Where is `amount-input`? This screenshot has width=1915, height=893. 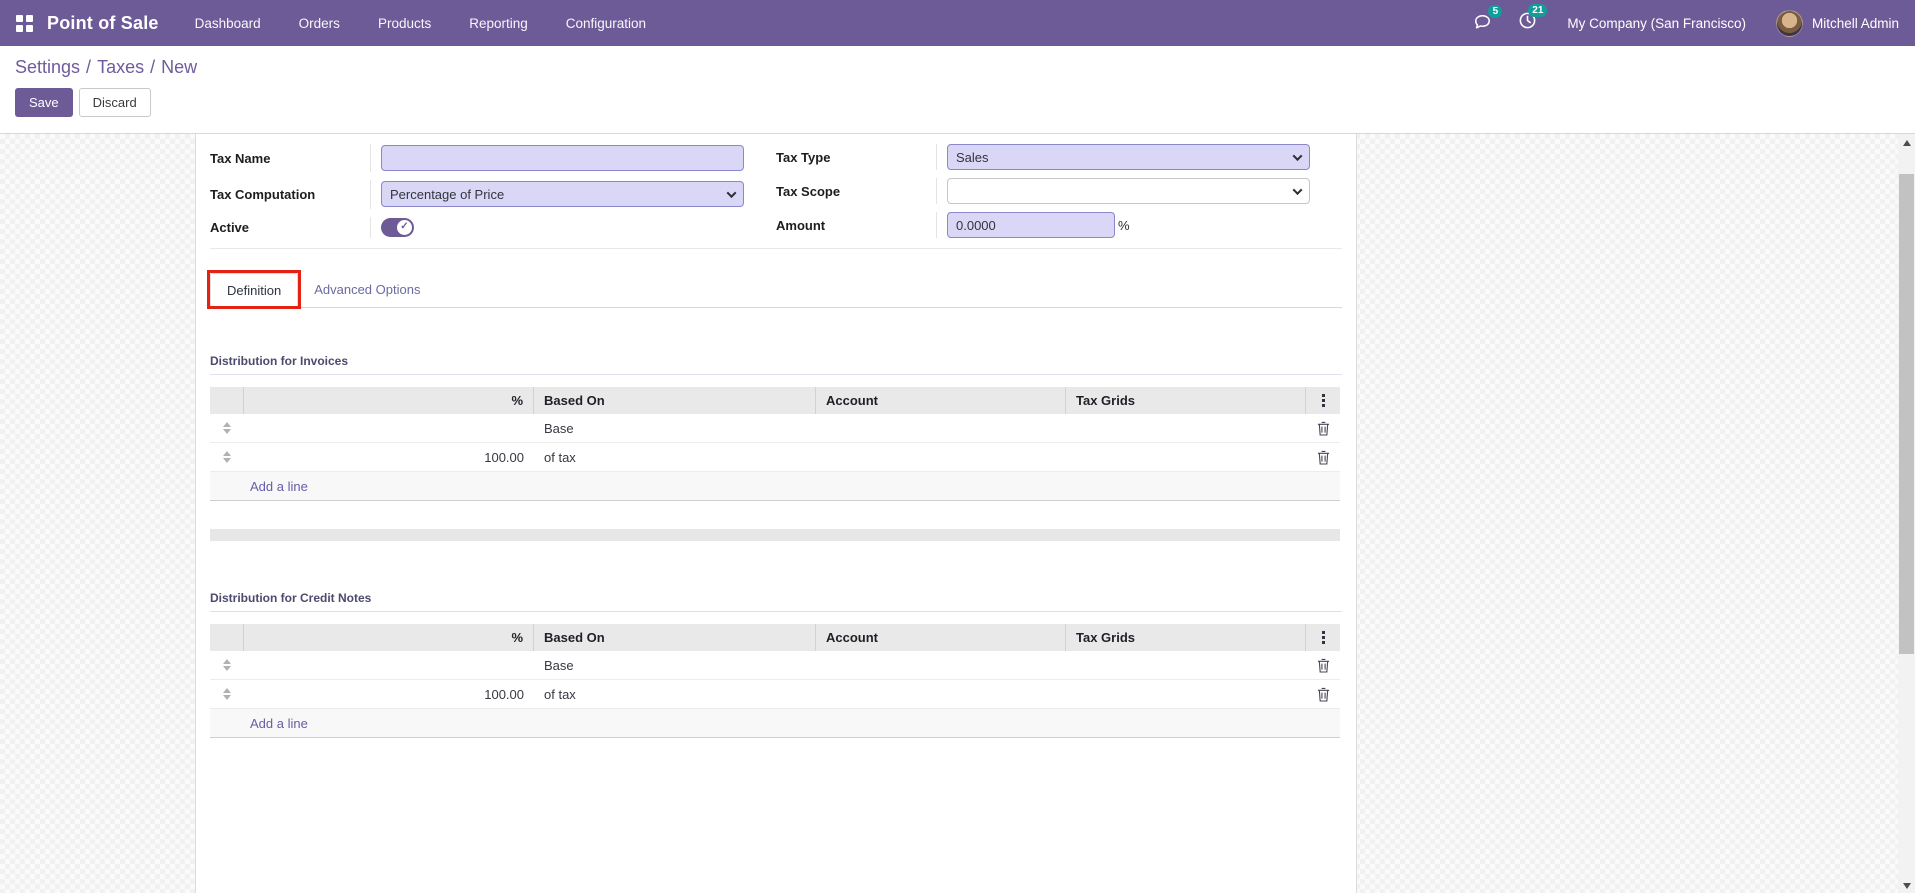
amount-input is located at coordinates (1031, 225).